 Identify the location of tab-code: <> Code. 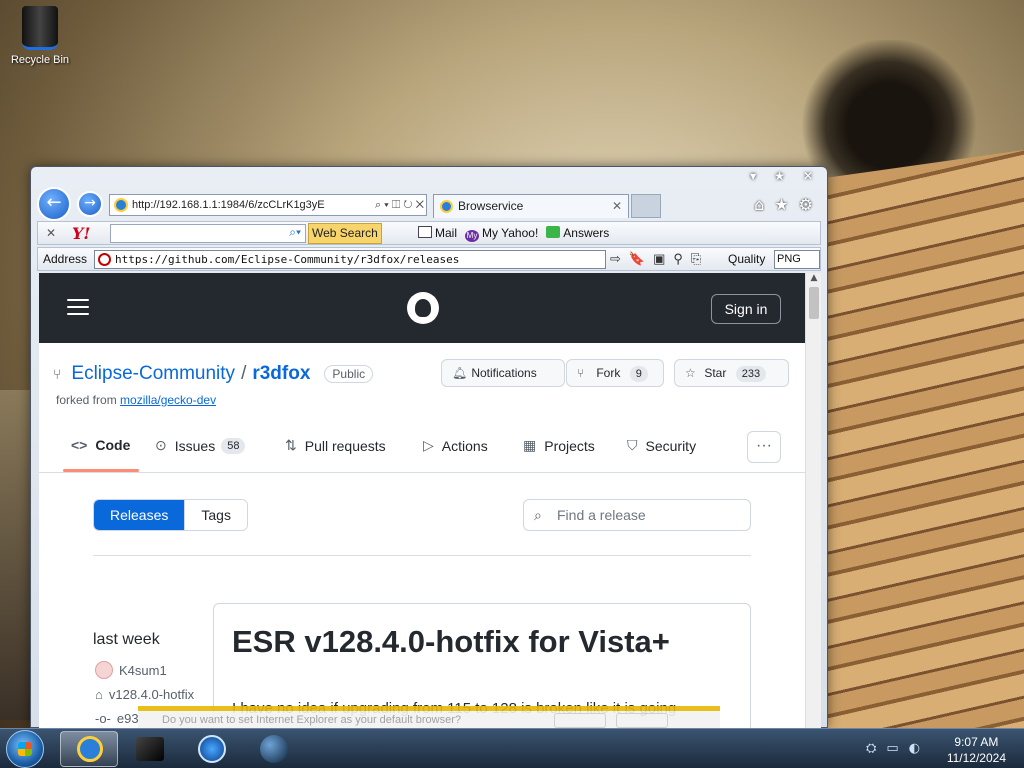
(100, 445).